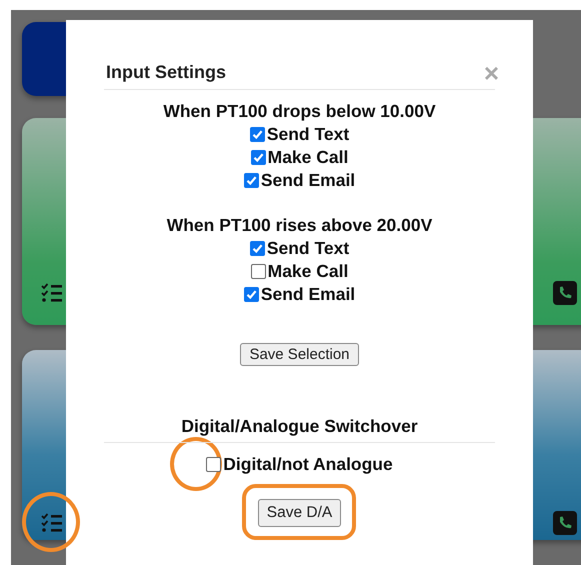  I want to click on rule-heading: When PT100 drops below 10.00V, so click(299, 111).